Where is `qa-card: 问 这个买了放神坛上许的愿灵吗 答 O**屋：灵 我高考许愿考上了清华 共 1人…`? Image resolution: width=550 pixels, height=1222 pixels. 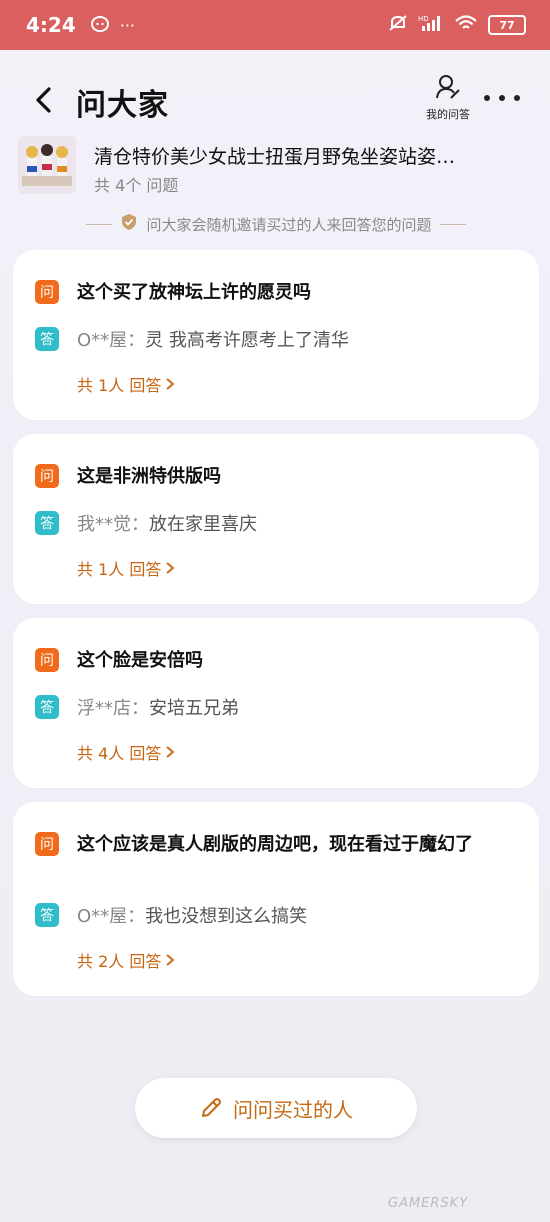
qa-card: 问 这个买了放神坛上许的愿灵吗 答 O**屋：灵 我高考许愿考上了清华 共 1人… is located at coordinates (276, 335).